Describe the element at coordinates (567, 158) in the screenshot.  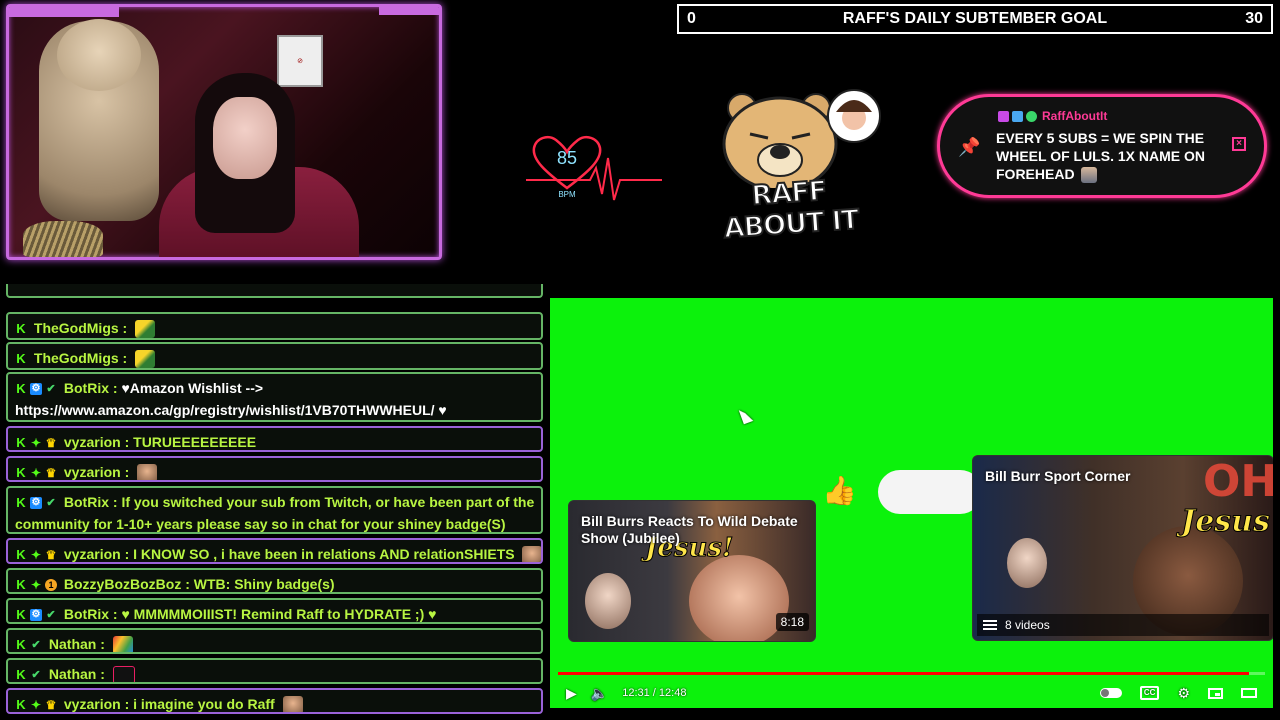
I see `heart-rate-value: 85` at that location.